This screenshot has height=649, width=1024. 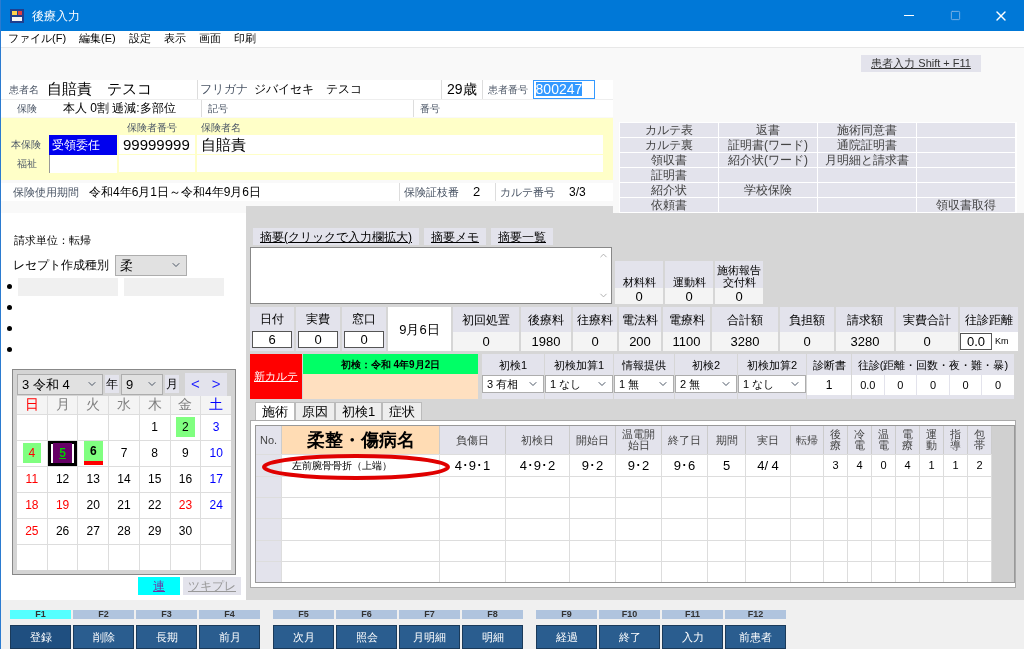 I want to click on menu-item: 編集(E), so click(x=97, y=39).